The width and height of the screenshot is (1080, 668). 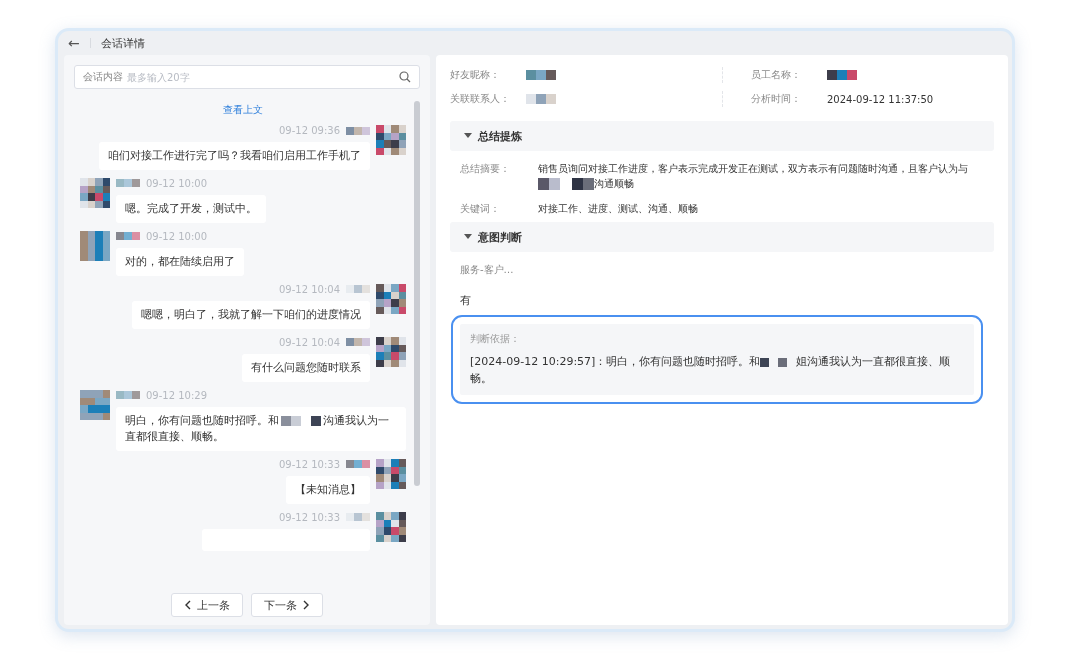 I want to click on section-header: 意图判断, so click(x=722, y=237).